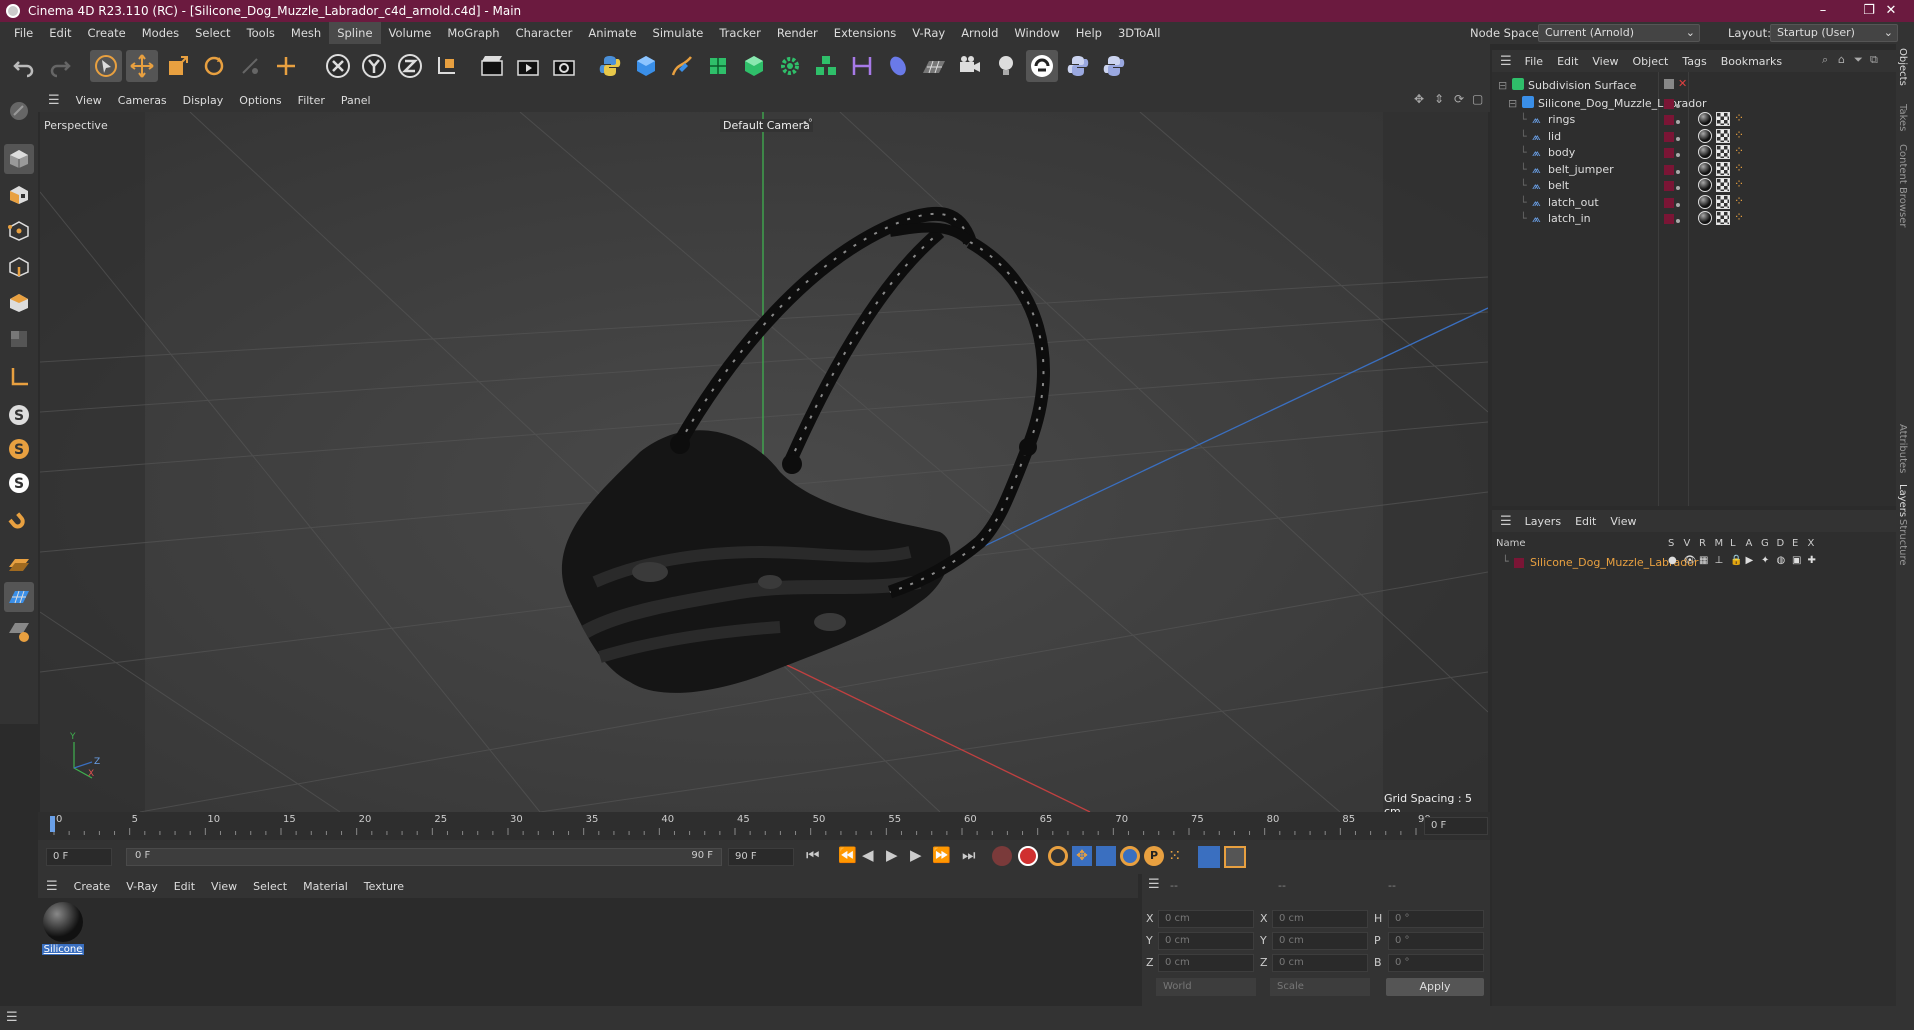  What do you see at coordinates (19, 449) in the screenshot?
I see `snap-button-2: S` at bounding box center [19, 449].